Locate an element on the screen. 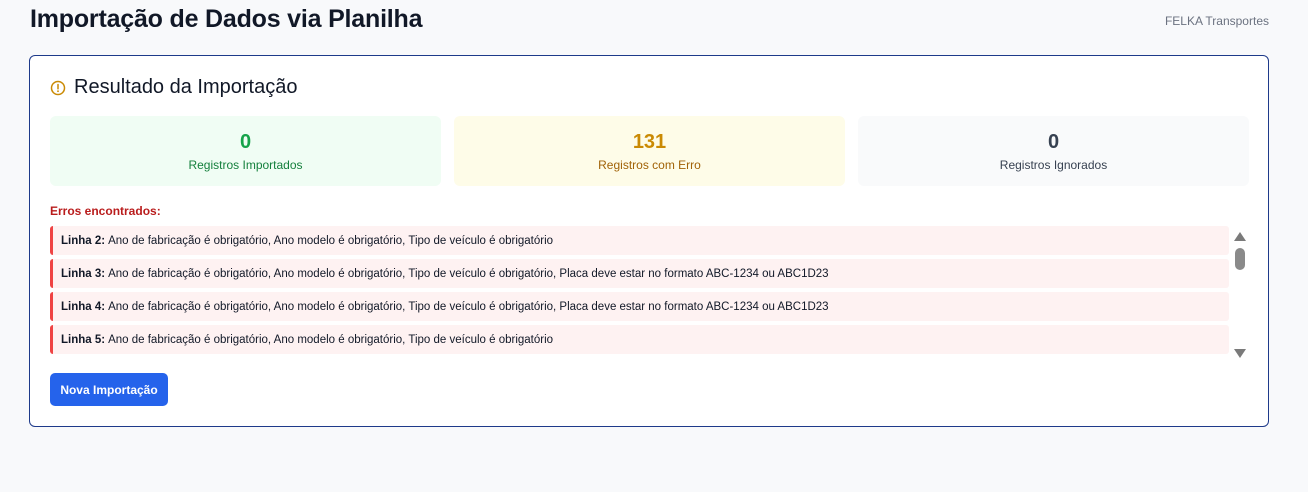 The width and height of the screenshot is (1308, 492). stat-ignored: 0 Registros Ignorados is located at coordinates (1053, 151).